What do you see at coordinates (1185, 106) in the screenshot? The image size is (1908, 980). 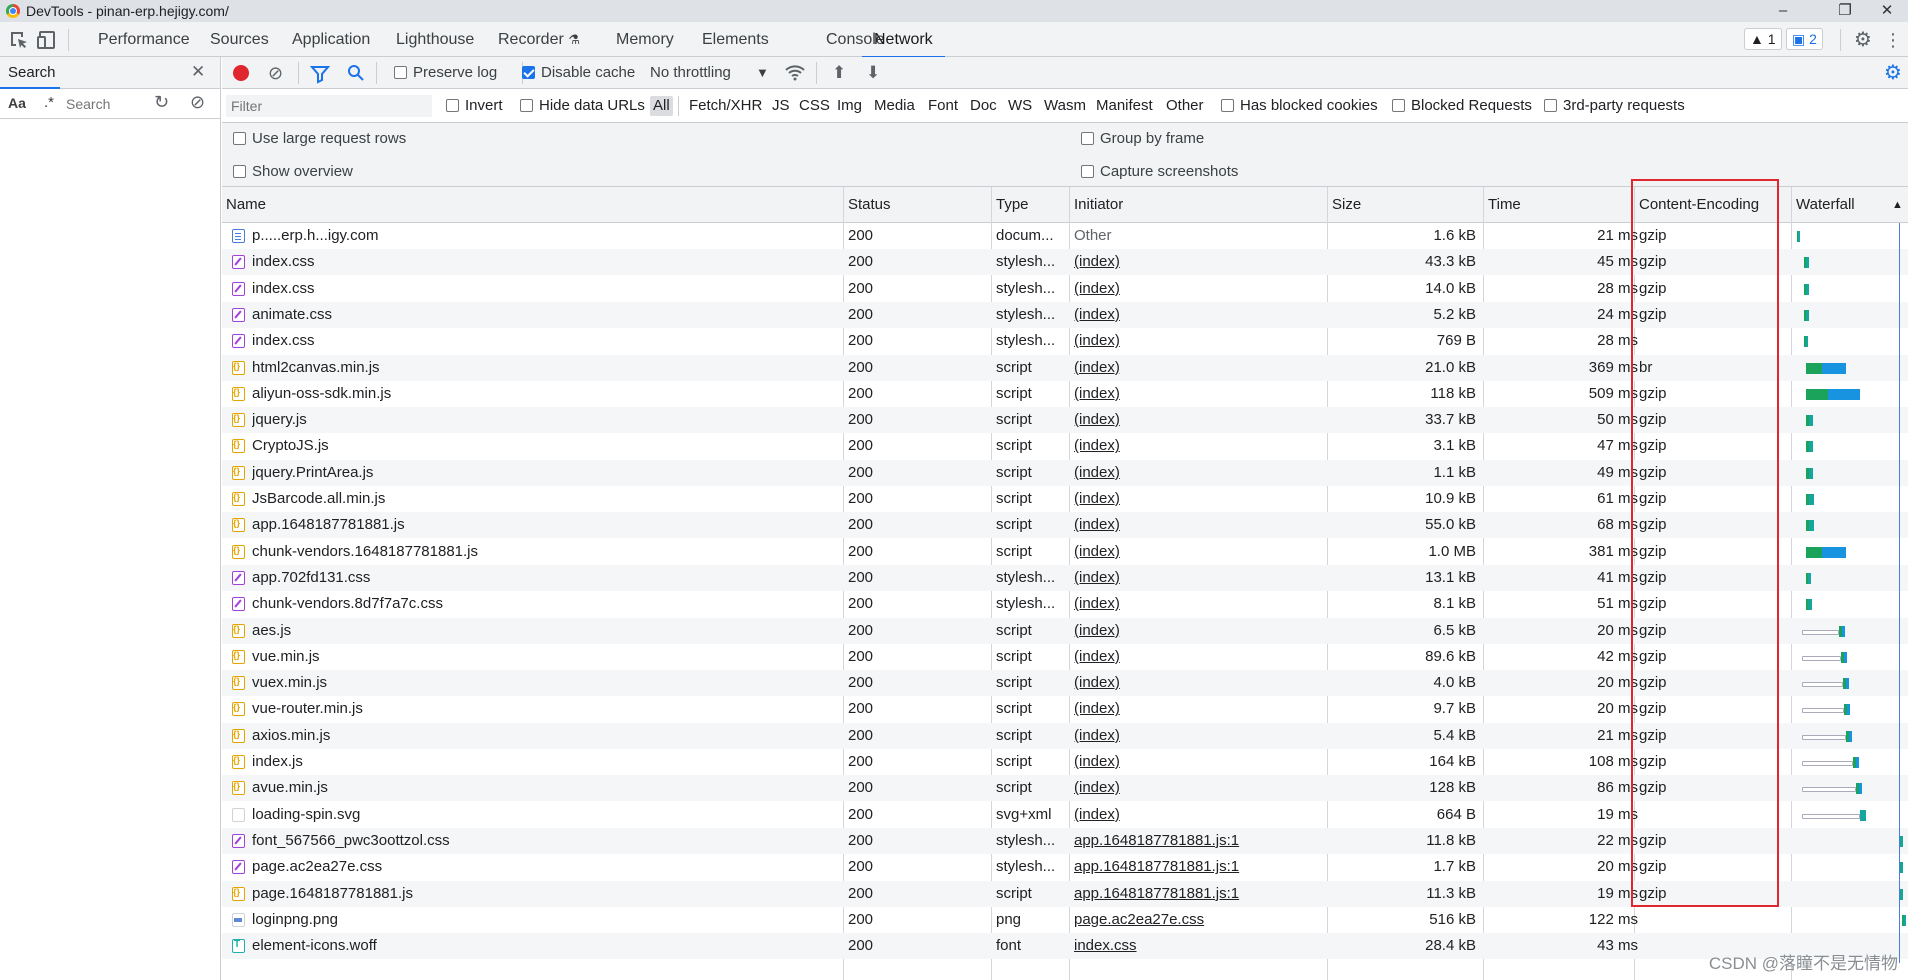 I see `type-filter-other: Other` at bounding box center [1185, 106].